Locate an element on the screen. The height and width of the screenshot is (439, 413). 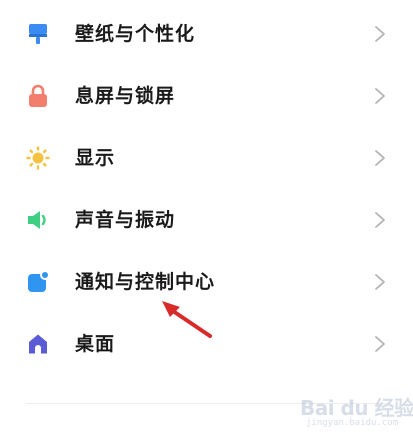
watermark-sub: jingyan.baidu.com is located at coordinates (352, 423).